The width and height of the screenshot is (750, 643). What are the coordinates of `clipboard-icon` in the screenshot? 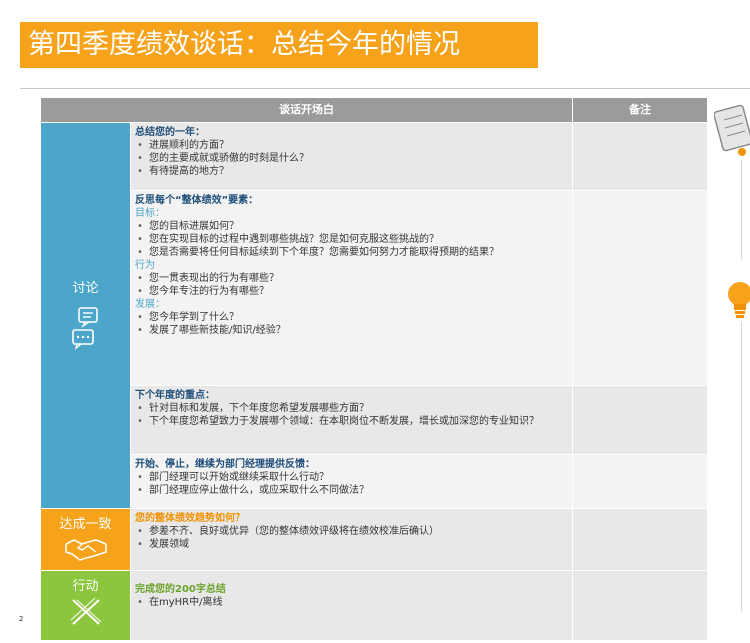 It's located at (732, 130).